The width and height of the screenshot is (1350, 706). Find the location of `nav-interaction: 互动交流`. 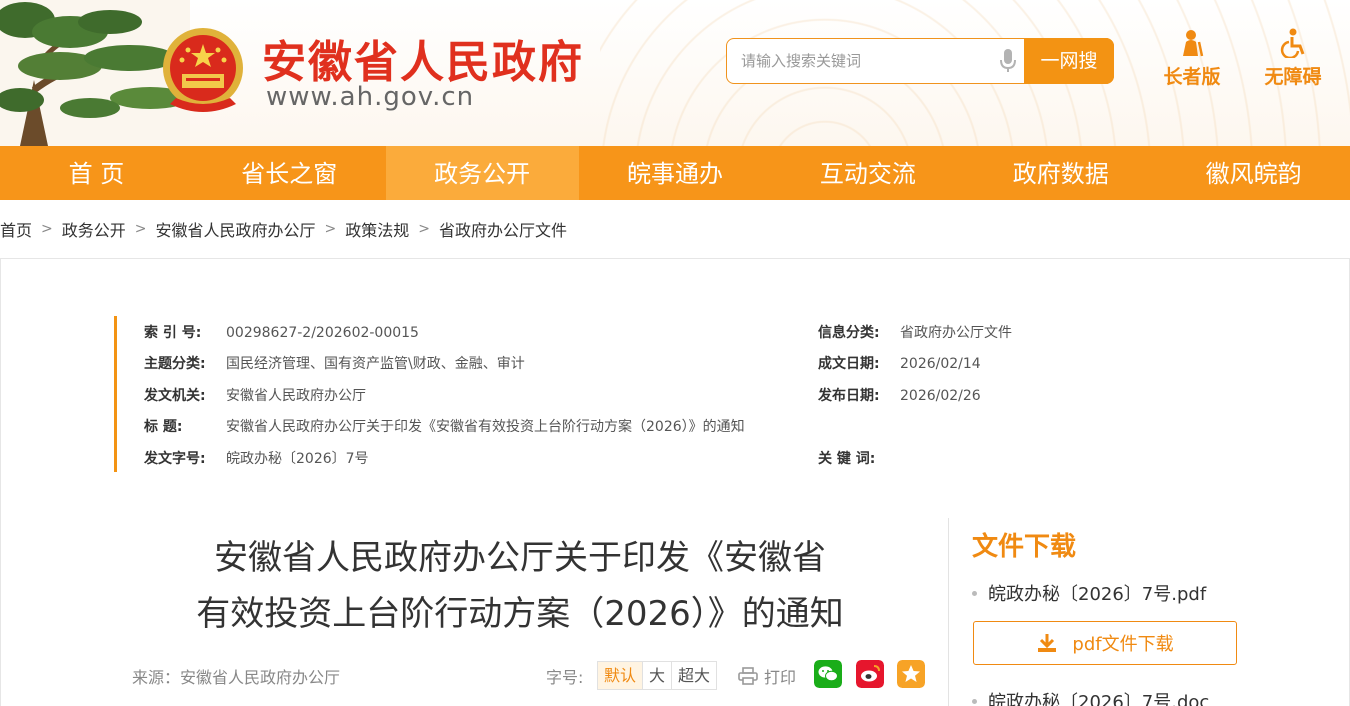

nav-interaction: 互动交流 is located at coordinates (867, 173).